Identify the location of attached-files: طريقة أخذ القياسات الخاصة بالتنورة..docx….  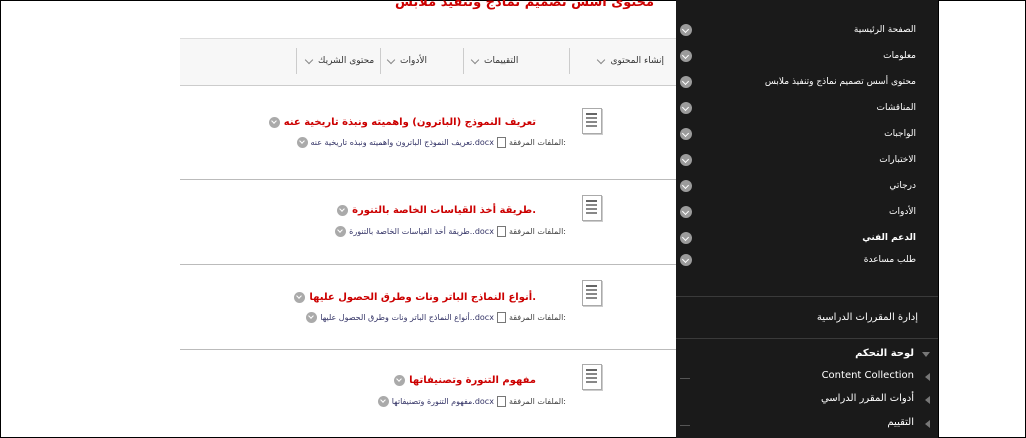
(450, 231).